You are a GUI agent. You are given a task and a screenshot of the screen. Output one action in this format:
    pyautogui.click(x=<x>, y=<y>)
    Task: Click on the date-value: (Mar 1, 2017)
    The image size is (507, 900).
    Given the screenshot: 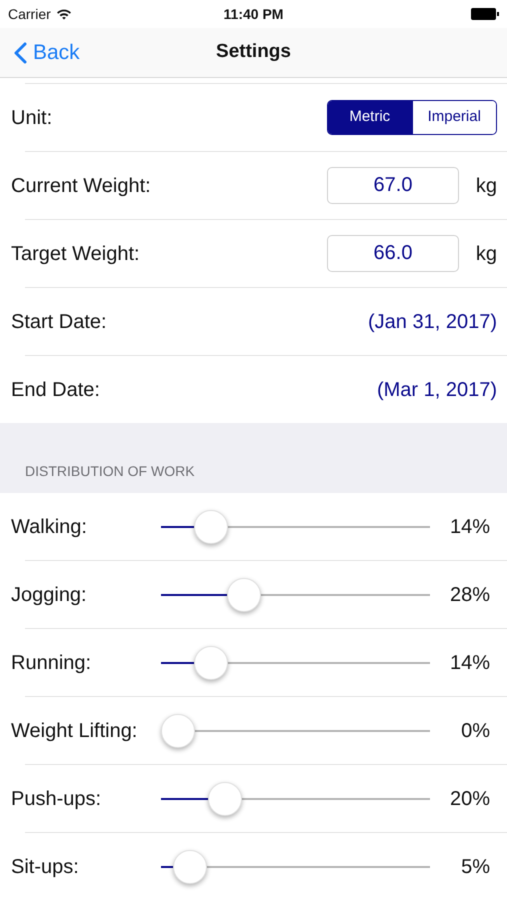 What is the action you would take?
    pyautogui.click(x=436, y=389)
    